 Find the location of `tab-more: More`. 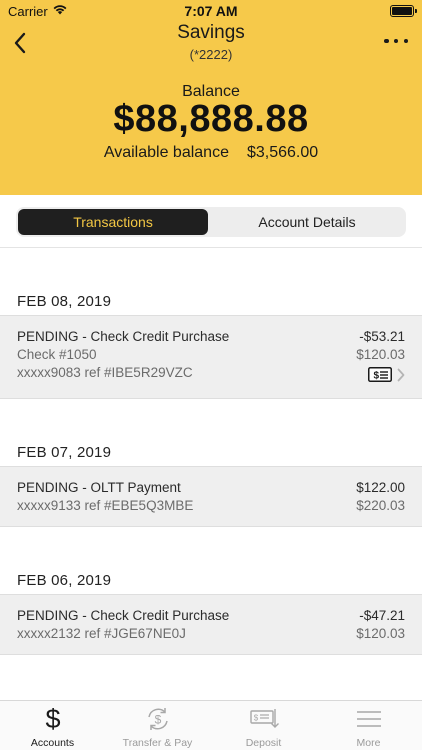

tab-more: More is located at coordinates (368, 725).